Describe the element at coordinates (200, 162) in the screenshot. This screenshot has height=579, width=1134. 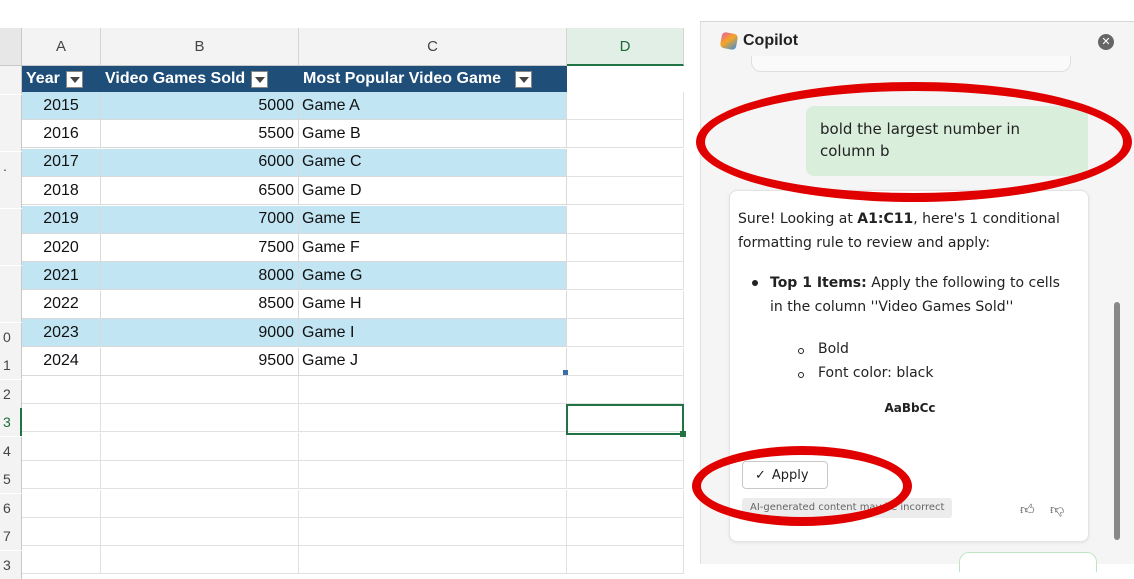
I see `cell-video-games-sold: 6000` at that location.